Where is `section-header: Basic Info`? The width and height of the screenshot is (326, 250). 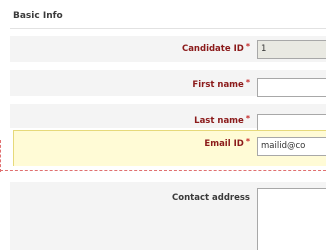 section-header: Basic Info is located at coordinates (168, 18).